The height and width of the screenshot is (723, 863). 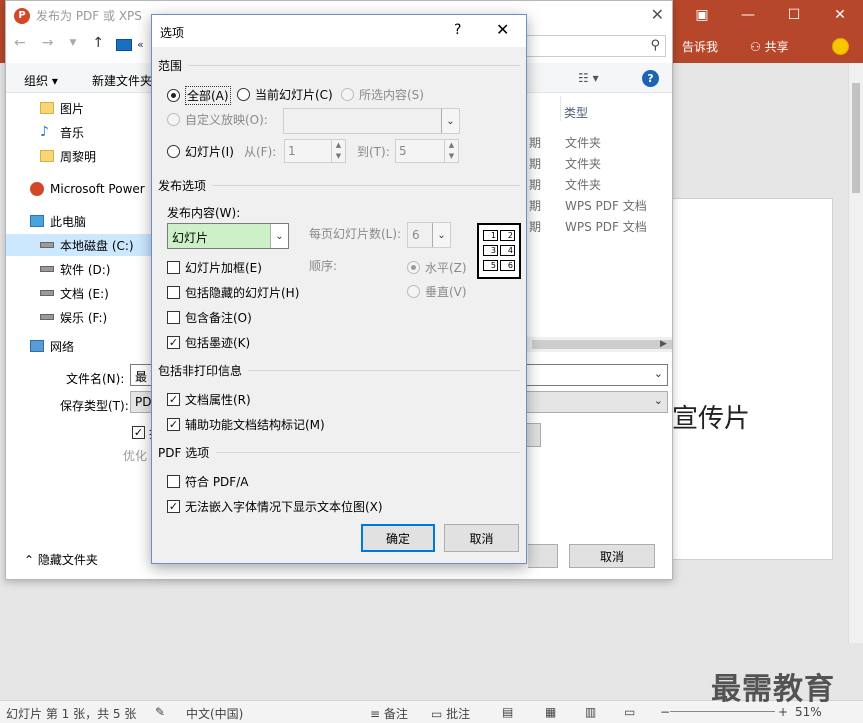 What do you see at coordinates (855, 353) in the screenshot?
I see `ppt-vertical-scrollbar` at bounding box center [855, 353].